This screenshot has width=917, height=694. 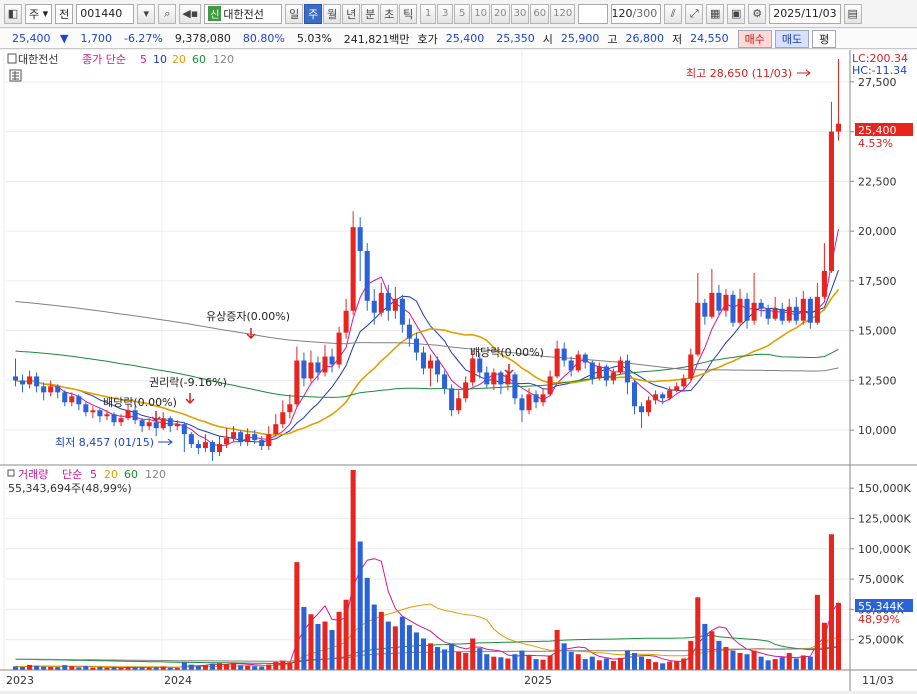 I want to click on legend-ma60: 60, so click(x=199, y=59).